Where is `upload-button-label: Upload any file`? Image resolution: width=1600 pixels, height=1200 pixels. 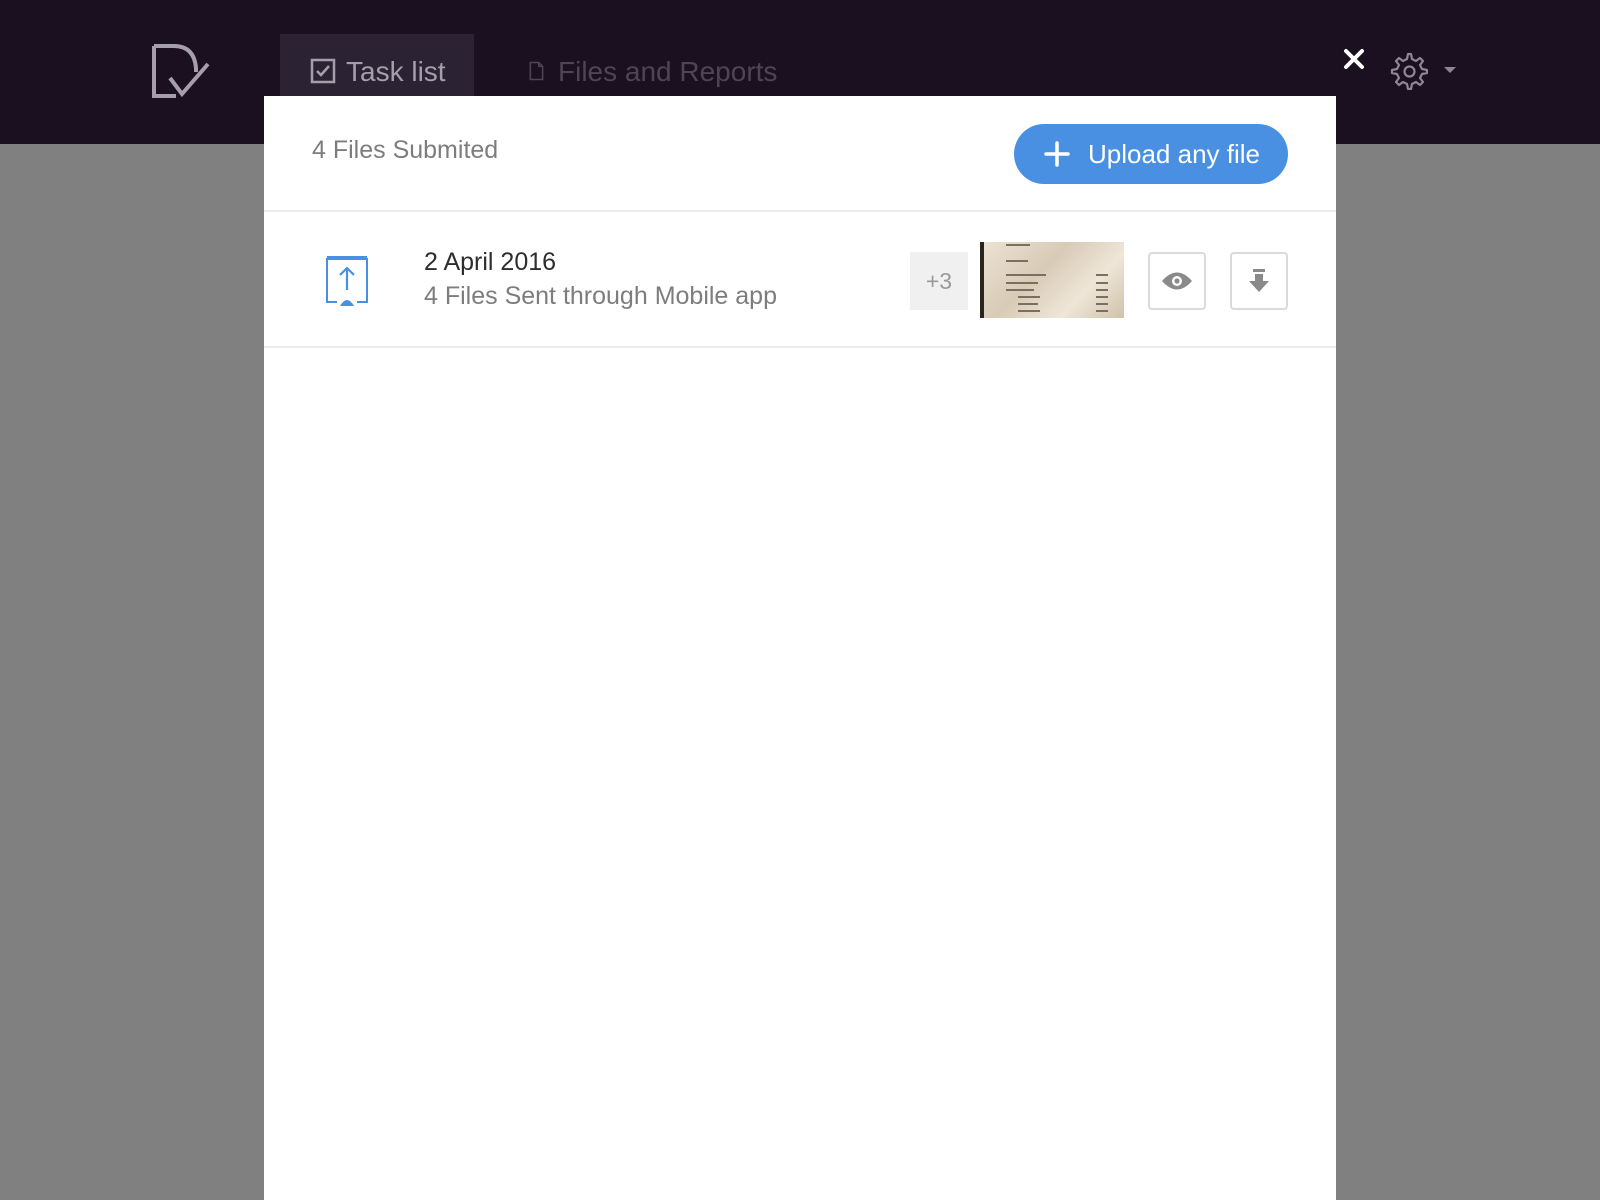
upload-button-label: Upload any file is located at coordinates (1174, 153).